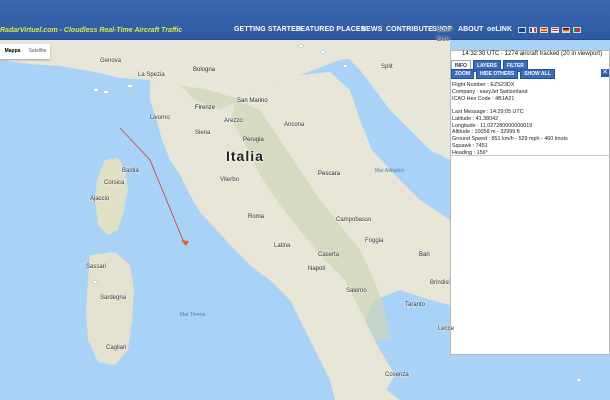 This screenshot has width=610, height=400. What do you see at coordinates (470, 153) in the screenshot?
I see `flight-heading: Heading : 156°` at bounding box center [470, 153].